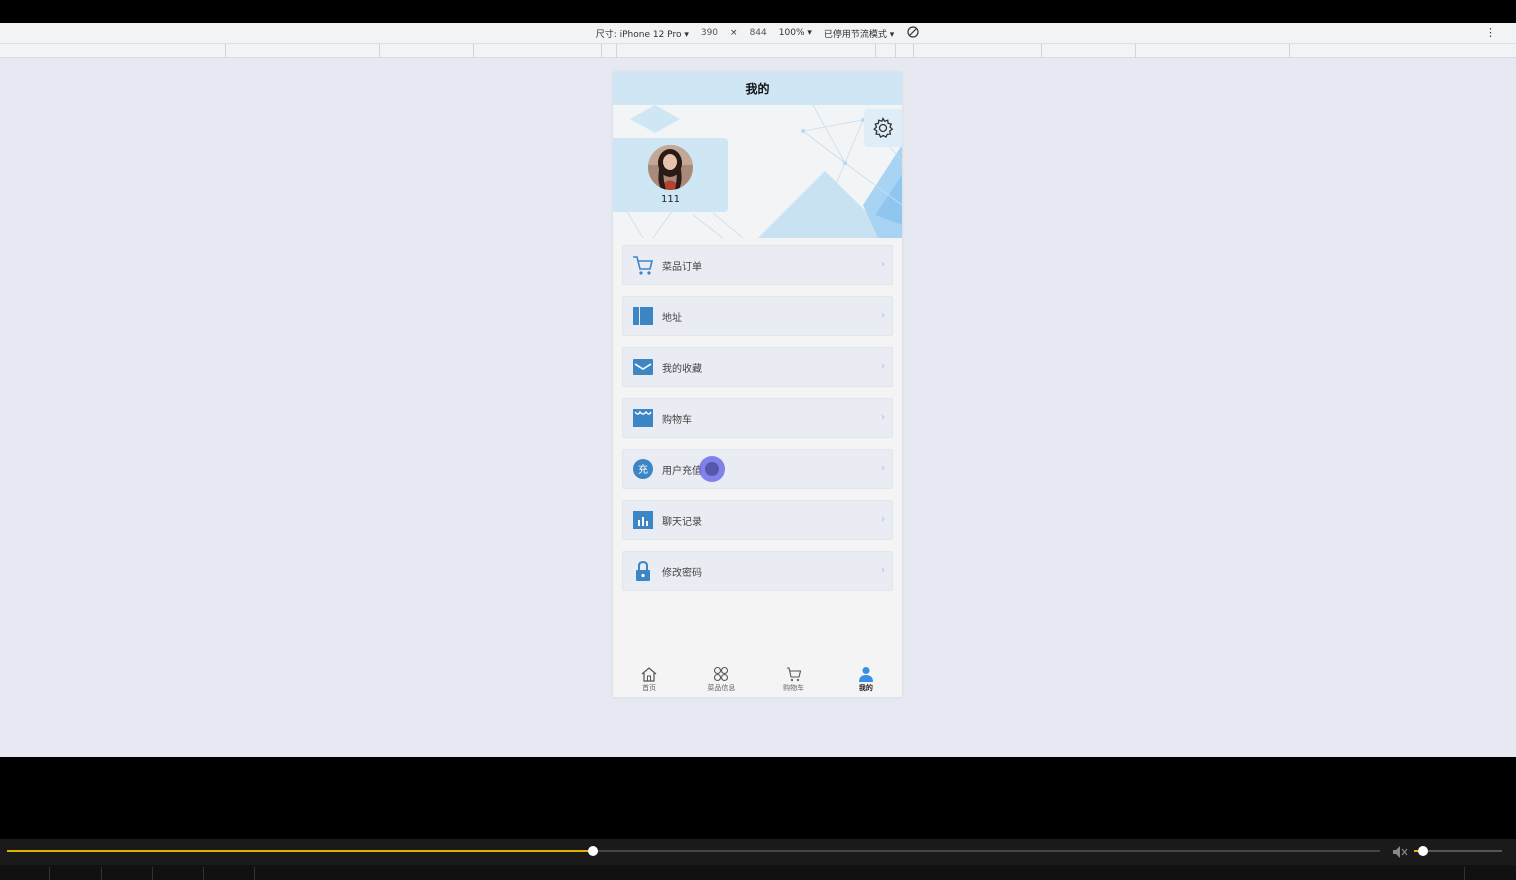 This screenshot has width=1516, height=880. What do you see at coordinates (757, 316) in the screenshot?
I see `menu-item-address: 地址 ›` at bounding box center [757, 316].